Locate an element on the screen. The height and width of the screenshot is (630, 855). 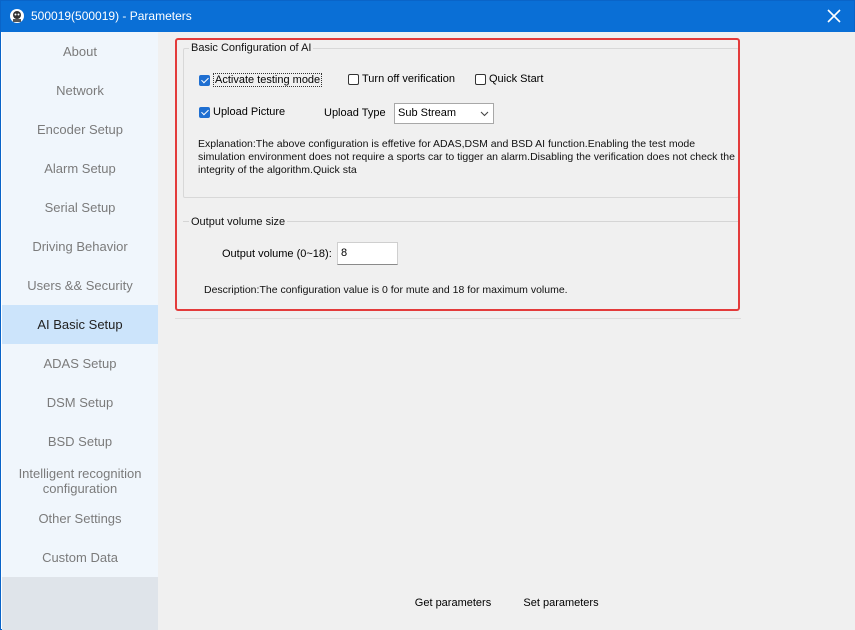
window-title: 500019(500019) - Parameters is located at coordinates (111, 16).